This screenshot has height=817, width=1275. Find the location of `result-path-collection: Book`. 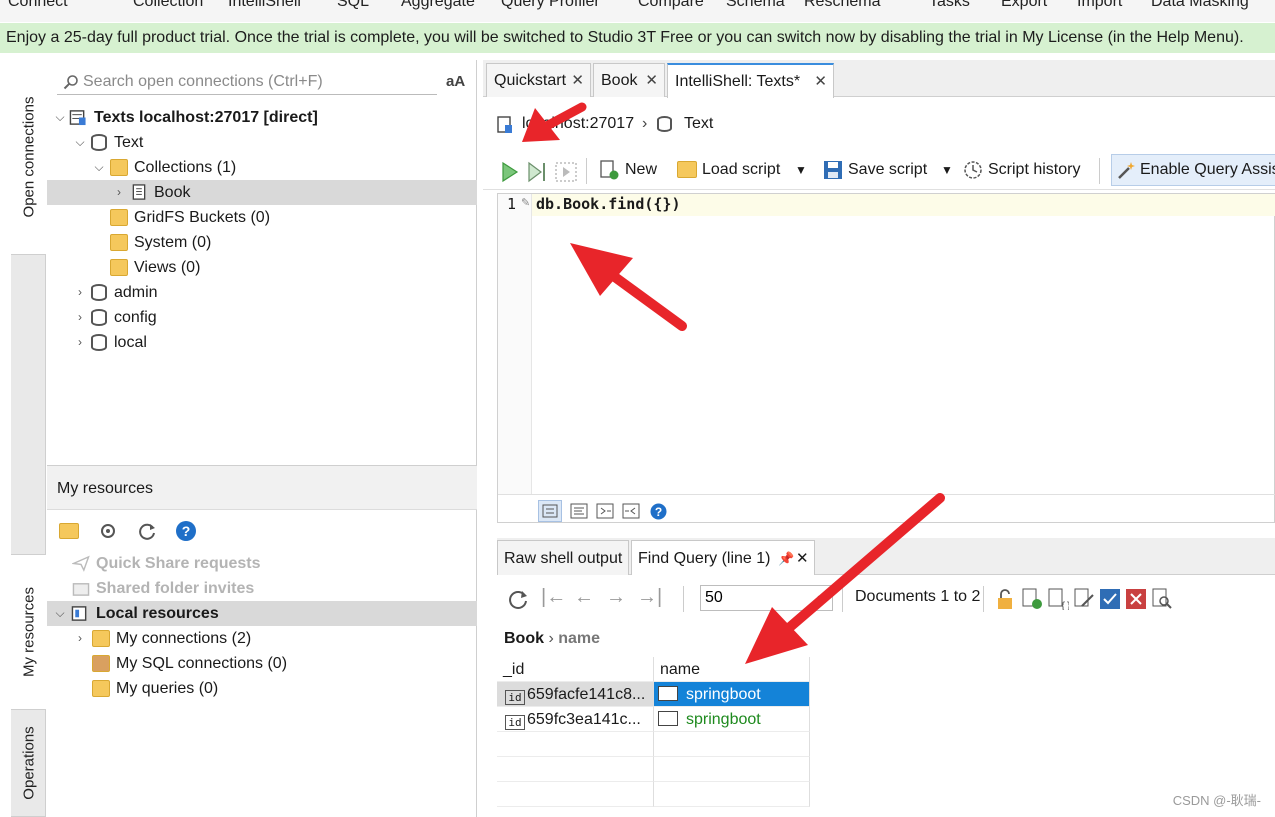

result-path-collection: Book is located at coordinates (524, 638).